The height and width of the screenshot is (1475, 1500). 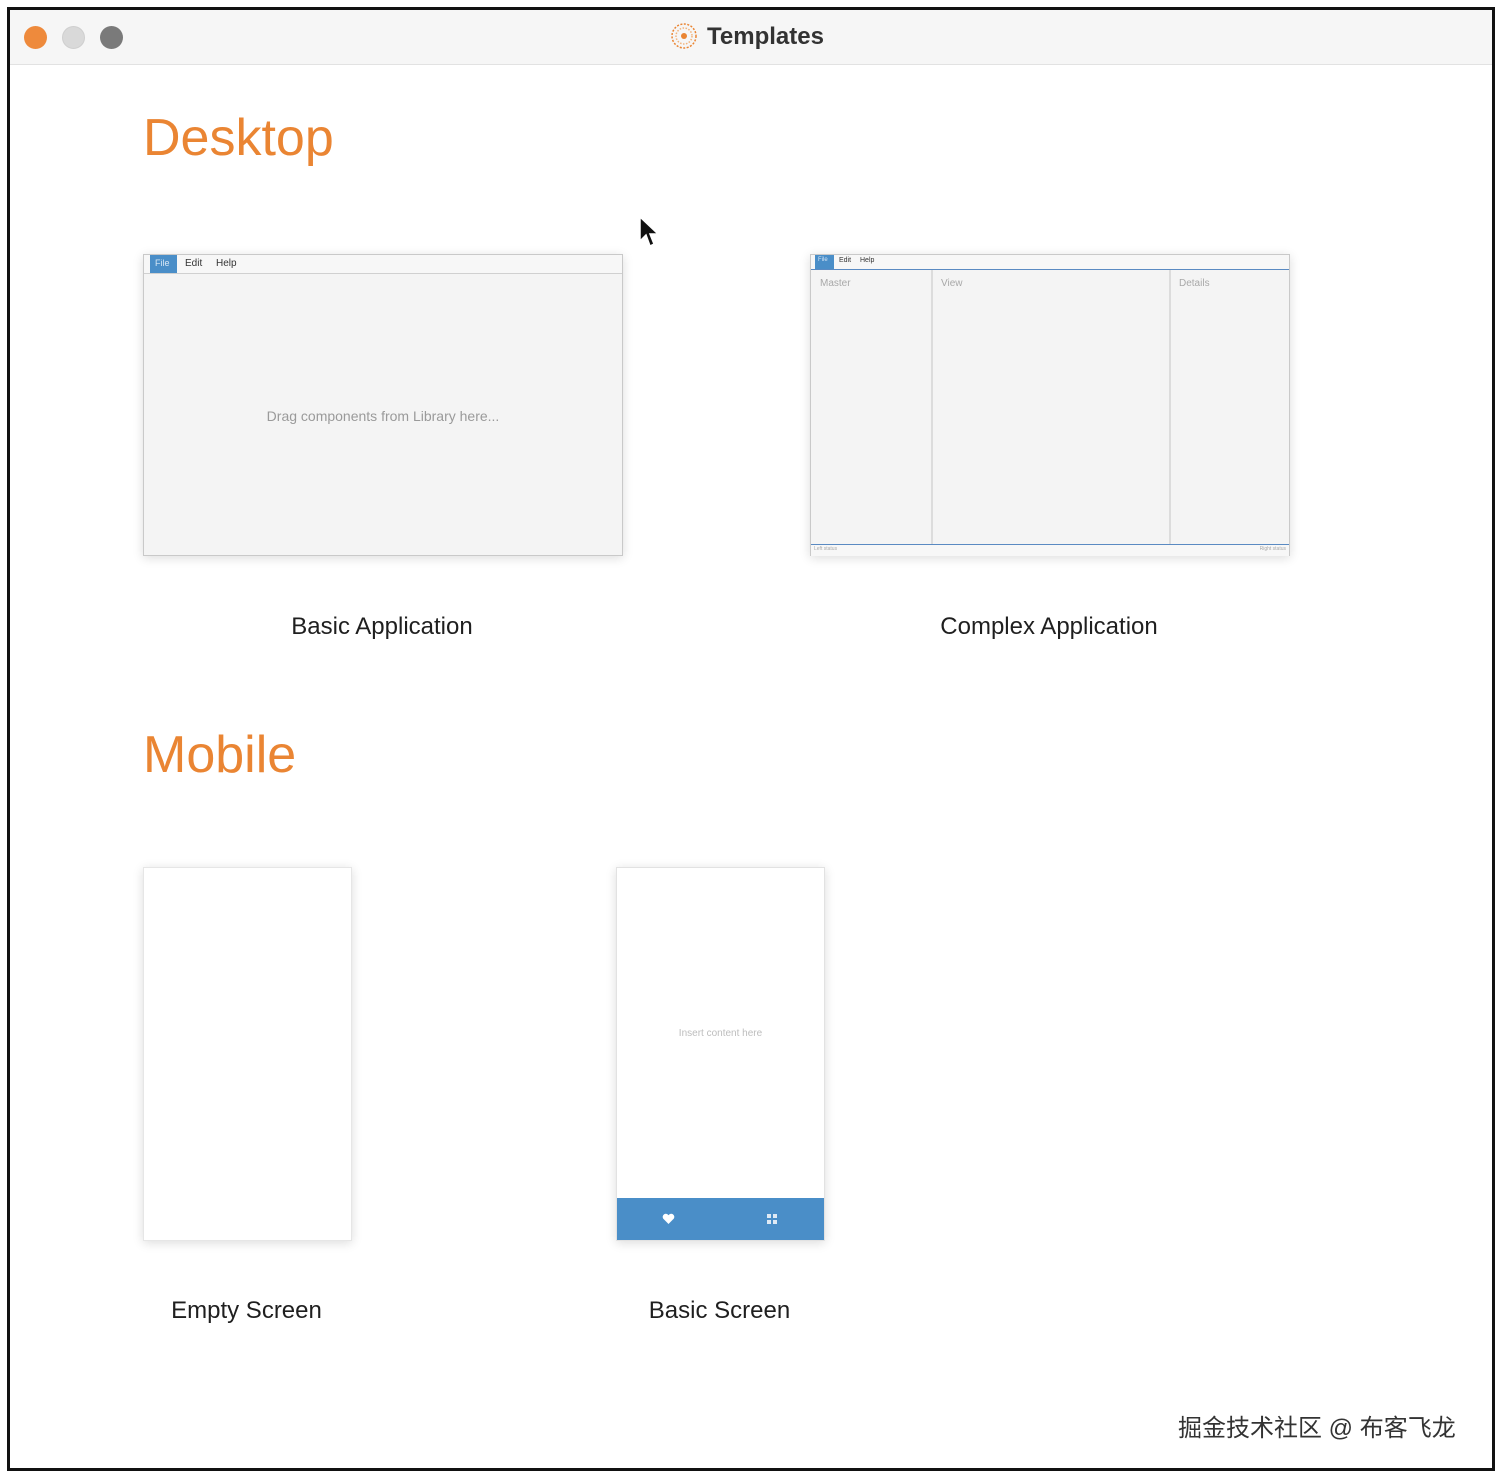 I want to click on preview-tab-bar, so click(x=720, y=1219).